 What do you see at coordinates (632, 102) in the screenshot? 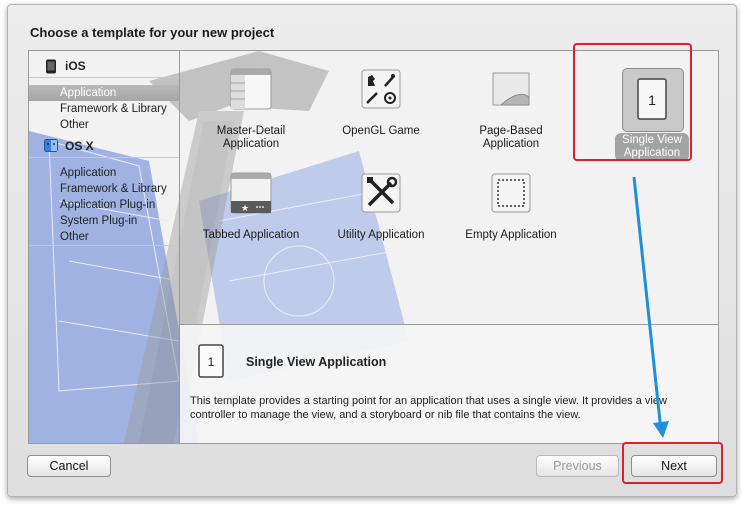
I see `highlight-single-view` at bounding box center [632, 102].